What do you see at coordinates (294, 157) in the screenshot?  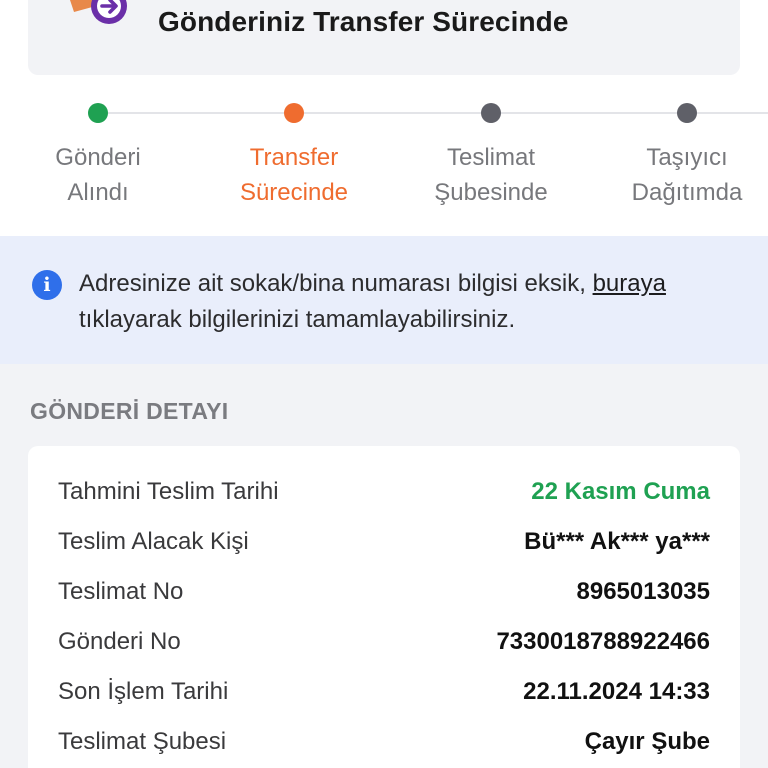 I see `step-label-line: Transfer` at bounding box center [294, 157].